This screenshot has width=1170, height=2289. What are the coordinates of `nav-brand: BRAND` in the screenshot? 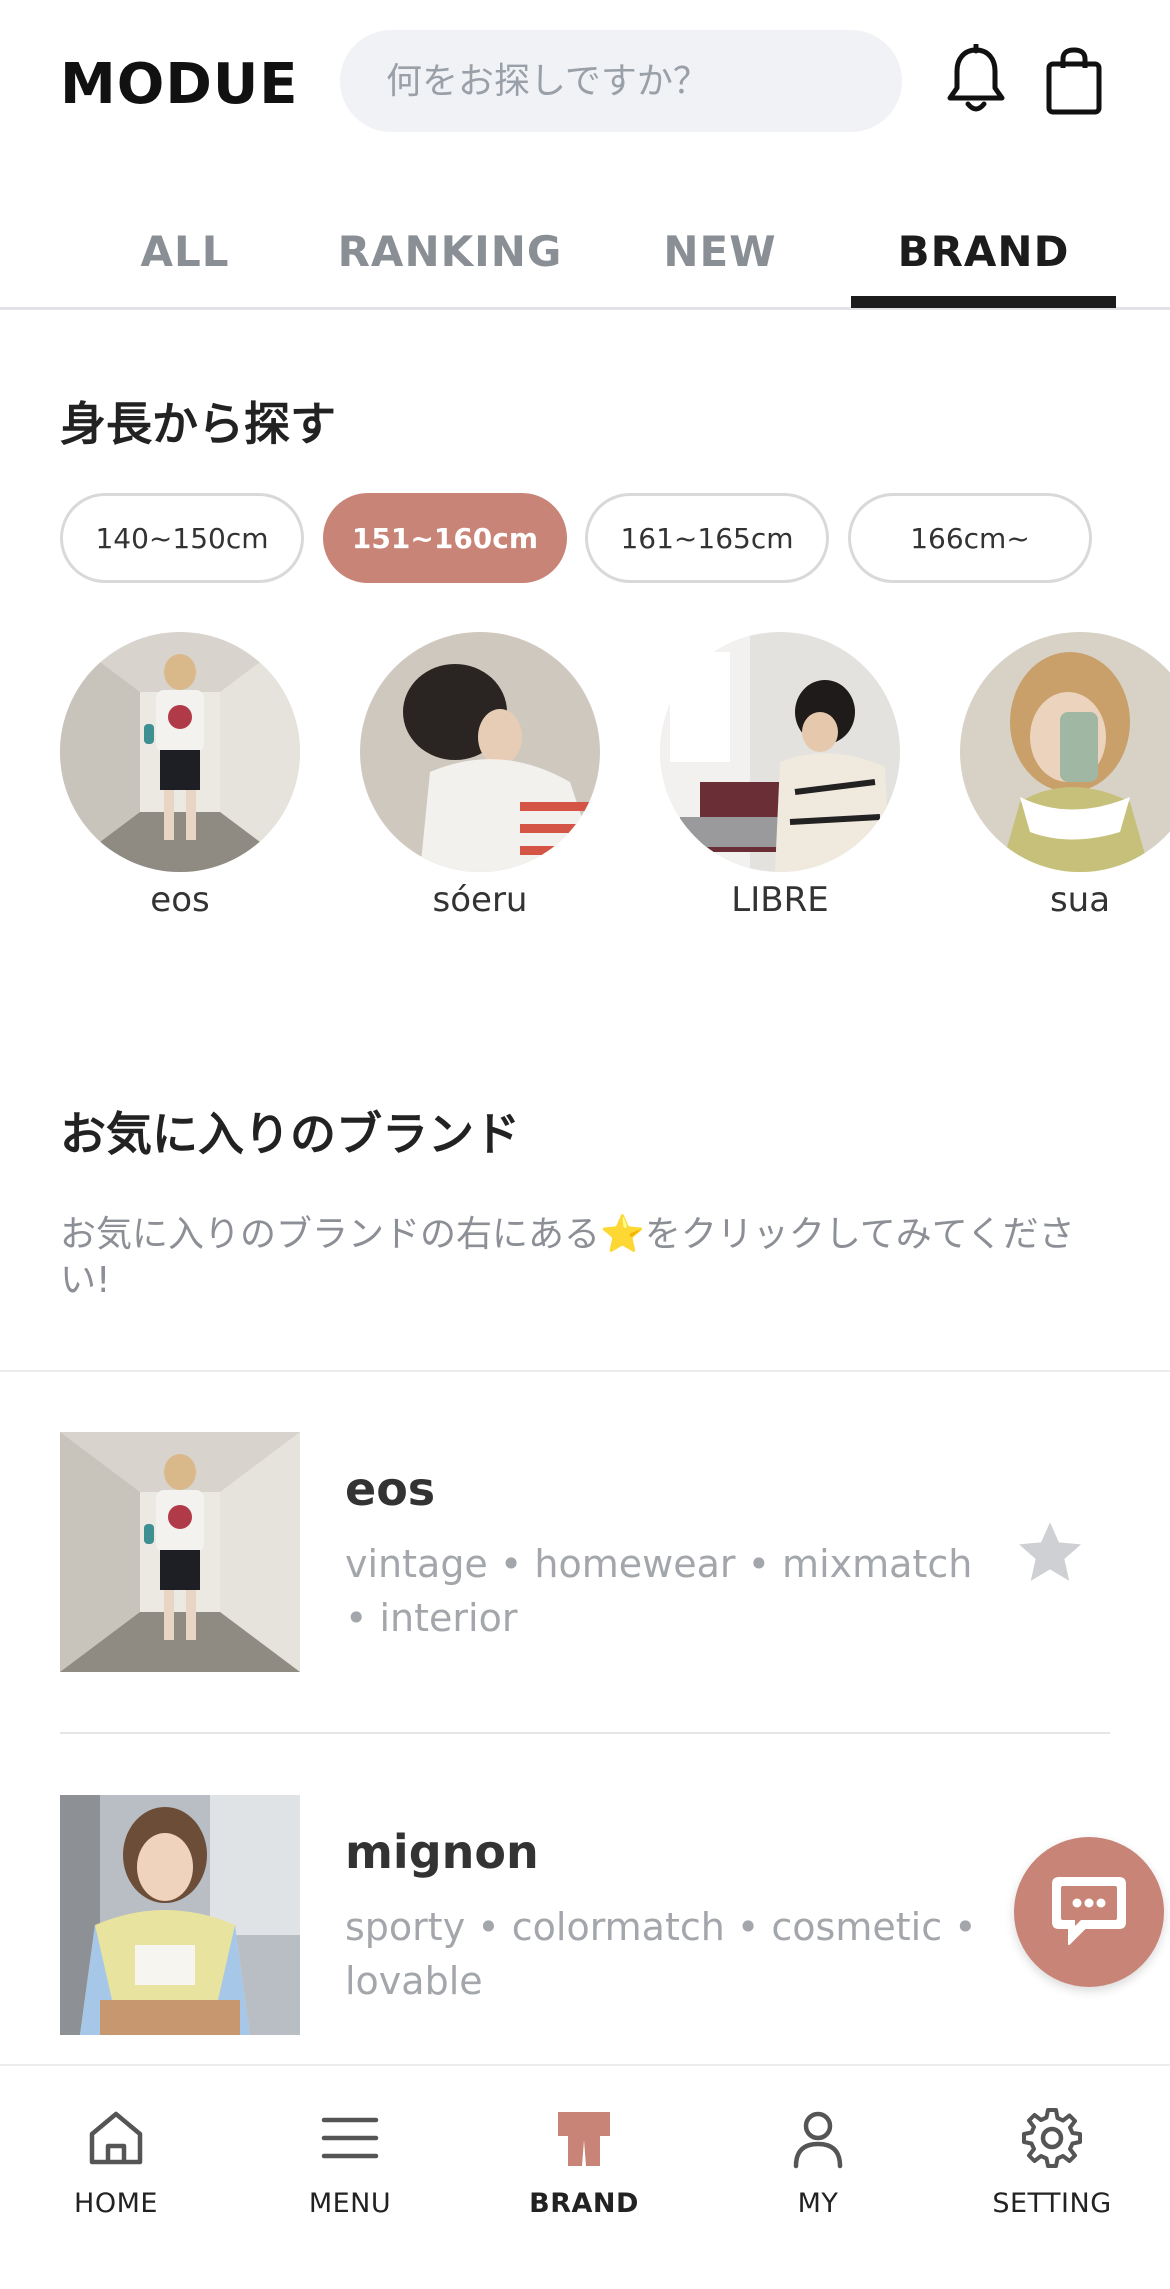 It's located at (584, 2162).